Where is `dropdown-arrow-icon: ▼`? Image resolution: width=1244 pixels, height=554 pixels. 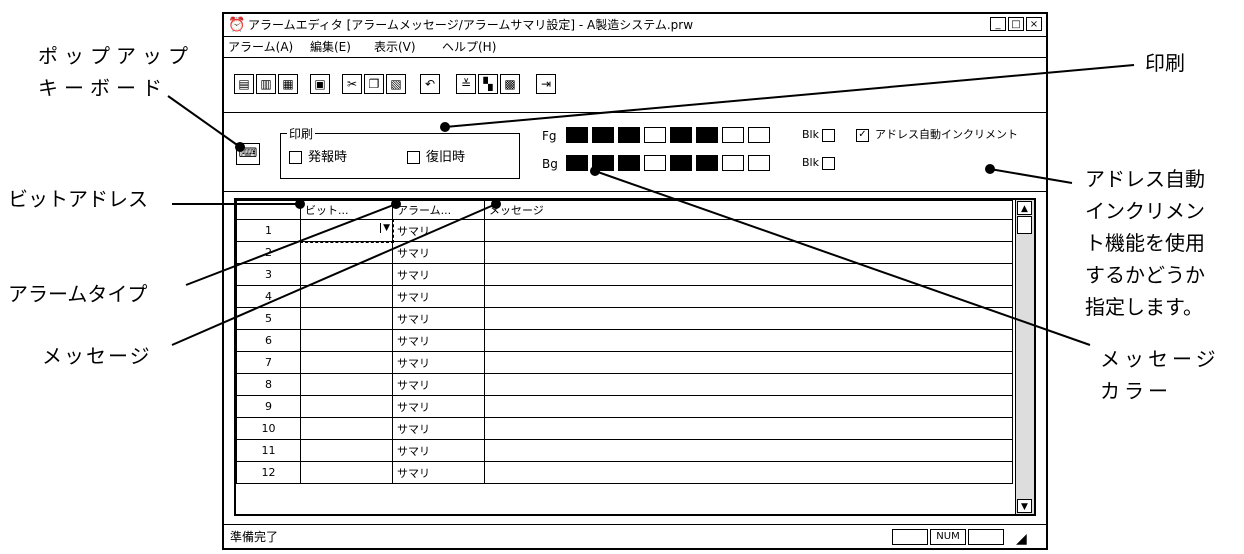
dropdown-arrow-icon: ▼ is located at coordinates (385, 228).